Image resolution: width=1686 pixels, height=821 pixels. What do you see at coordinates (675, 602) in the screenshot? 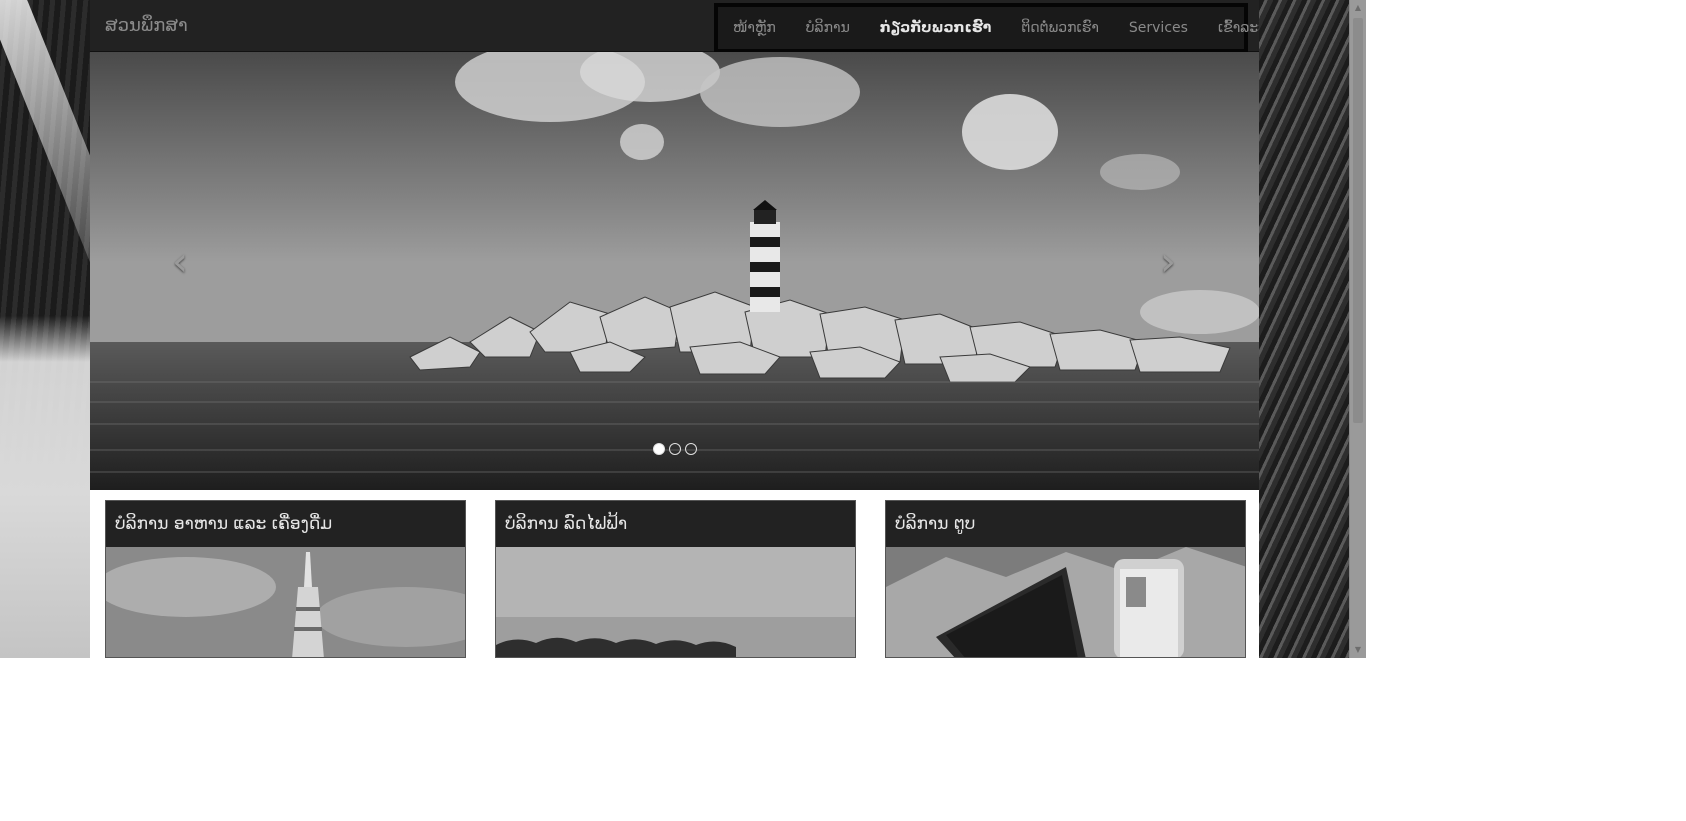
I see `card-image-trees` at bounding box center [675, 602].